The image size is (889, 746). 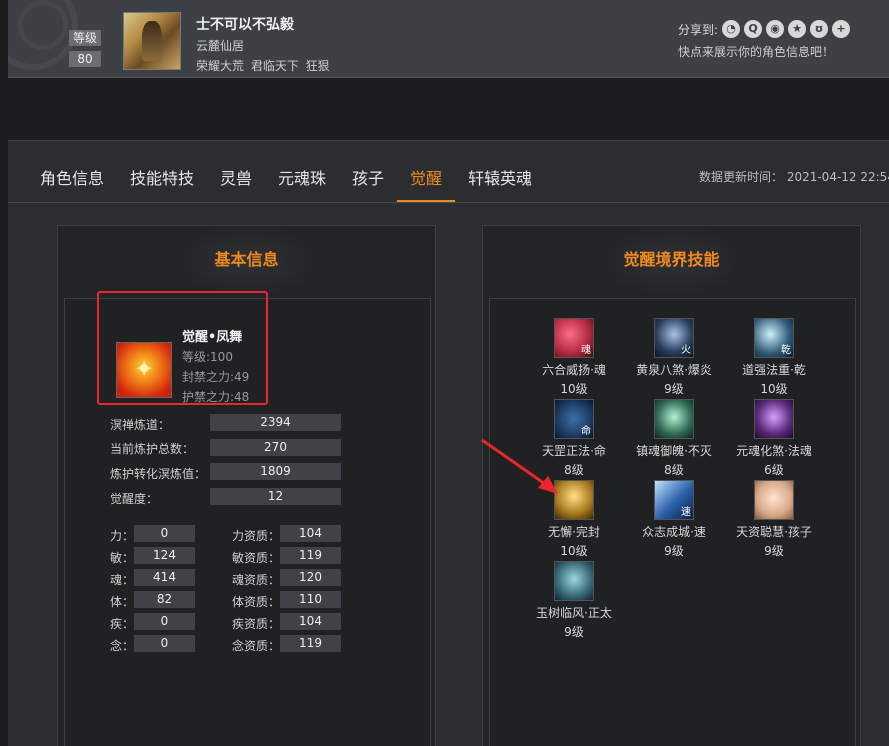 What do you see at coordinates (152, 449) in the screenshot?
I see `stat-label: 当前炼护总数：` at bounding box center [152, 449].